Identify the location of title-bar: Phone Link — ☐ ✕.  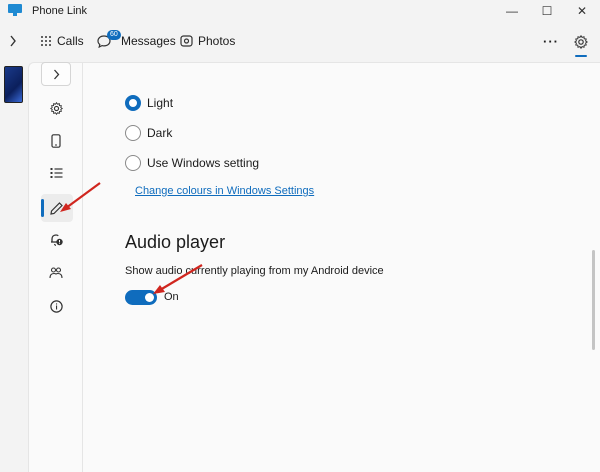
(300, 11).